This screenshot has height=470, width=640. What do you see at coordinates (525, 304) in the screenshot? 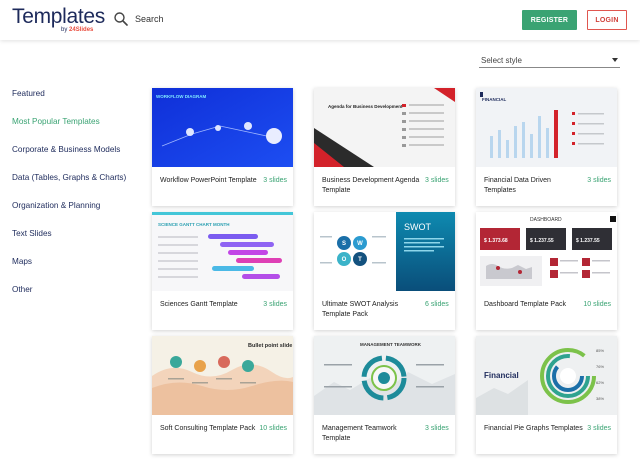
I see `card-title: Dashboard Template Pack` at bounding box center [525, 304].